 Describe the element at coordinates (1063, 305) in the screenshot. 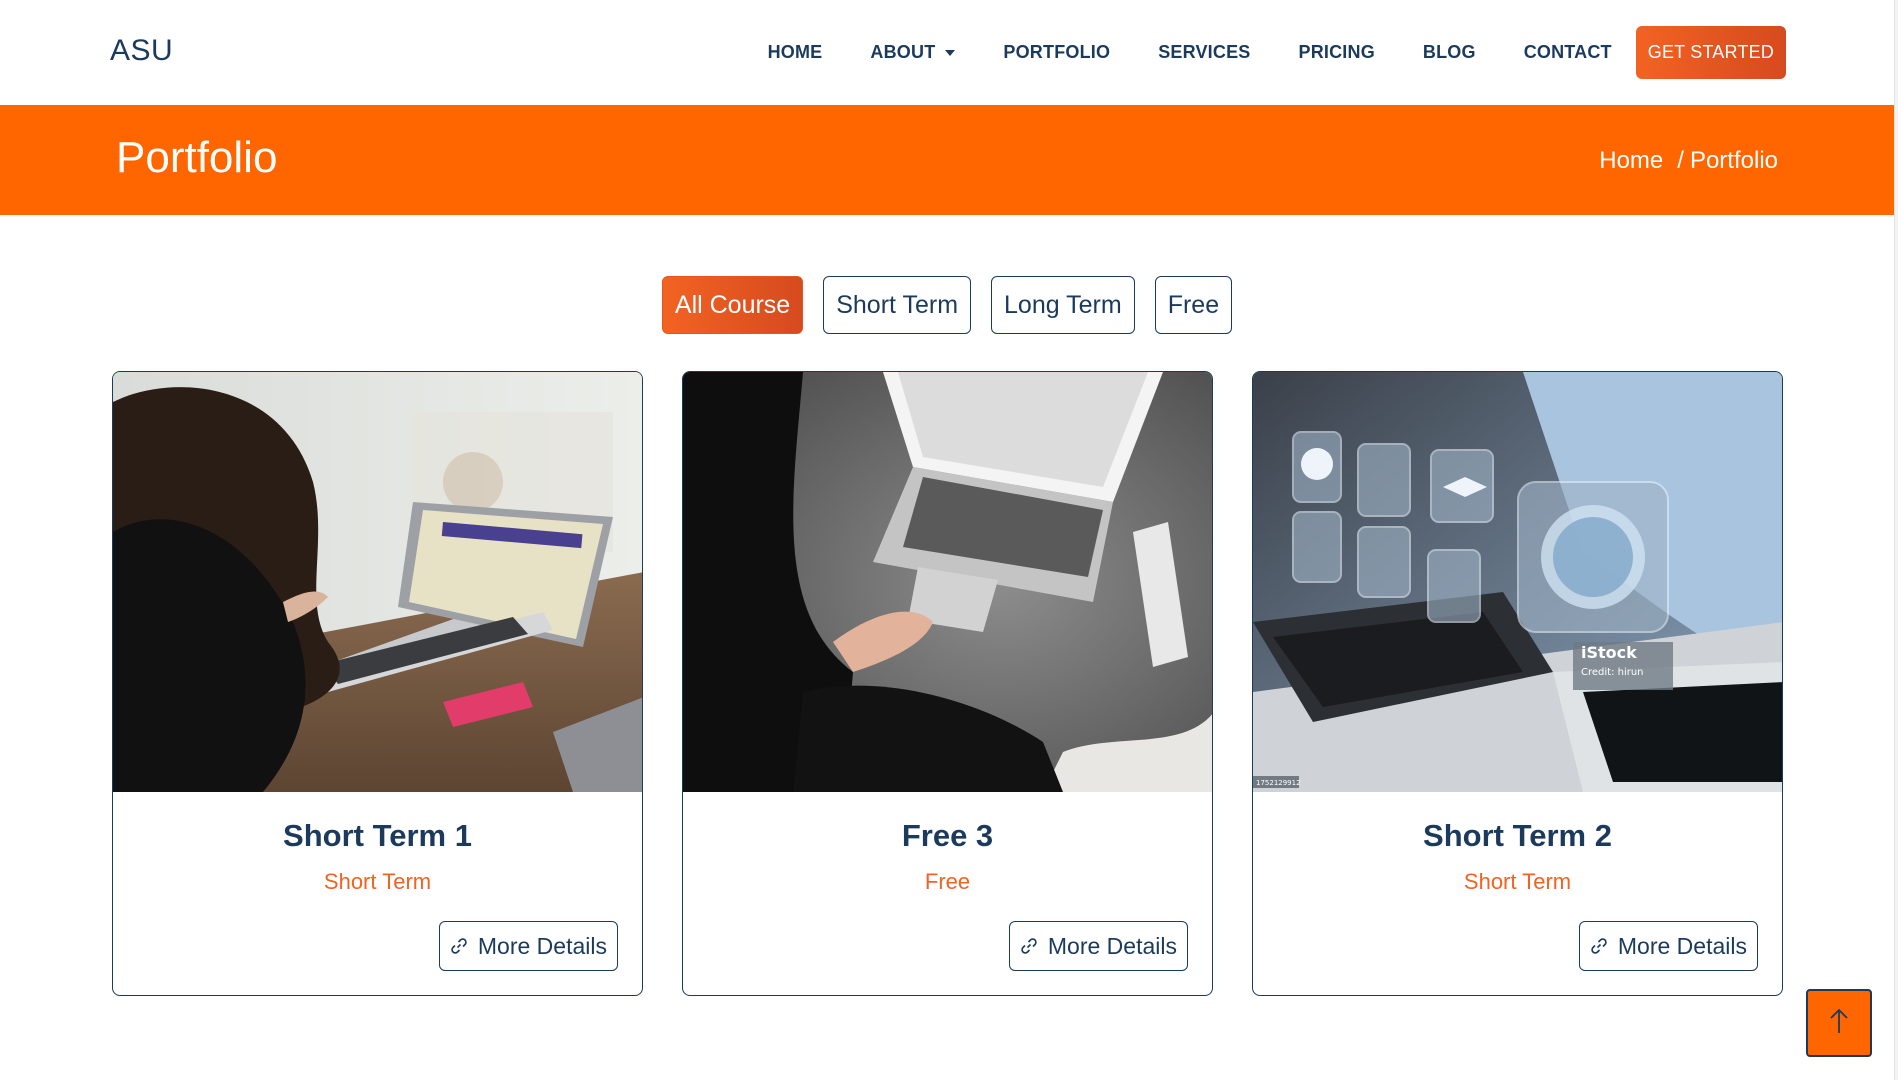

I see `filter-long-term: Long Term` at that location.